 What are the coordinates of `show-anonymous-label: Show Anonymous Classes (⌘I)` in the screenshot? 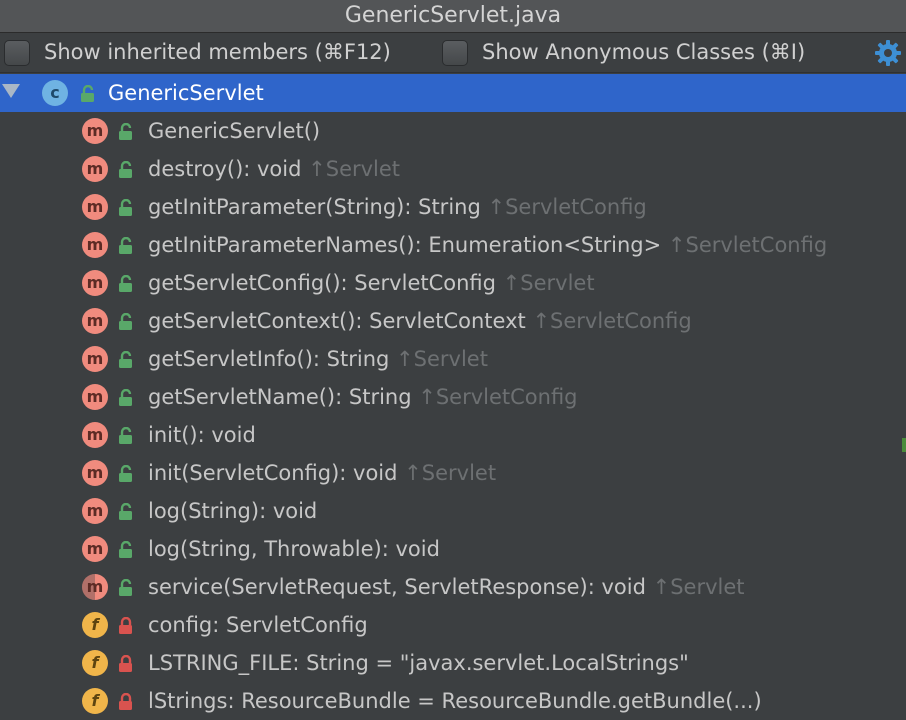 It's located at (643, 52).